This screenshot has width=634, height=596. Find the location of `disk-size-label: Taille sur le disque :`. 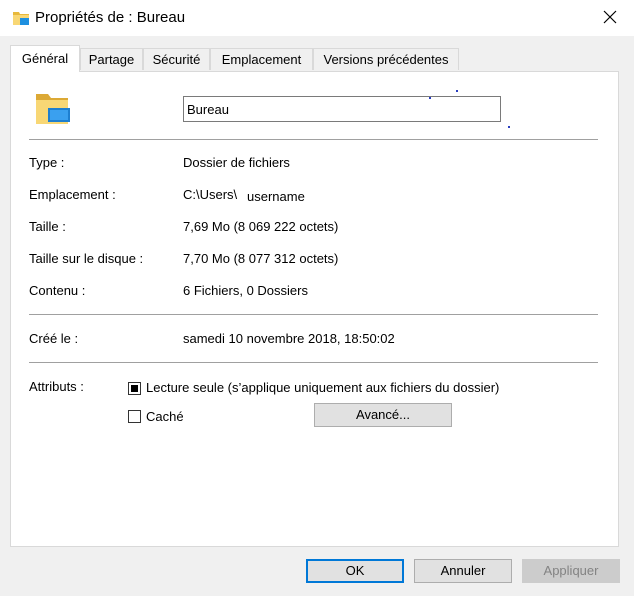

disk-size-label: Taille sur le disque : is located at coordinates (86, 258).